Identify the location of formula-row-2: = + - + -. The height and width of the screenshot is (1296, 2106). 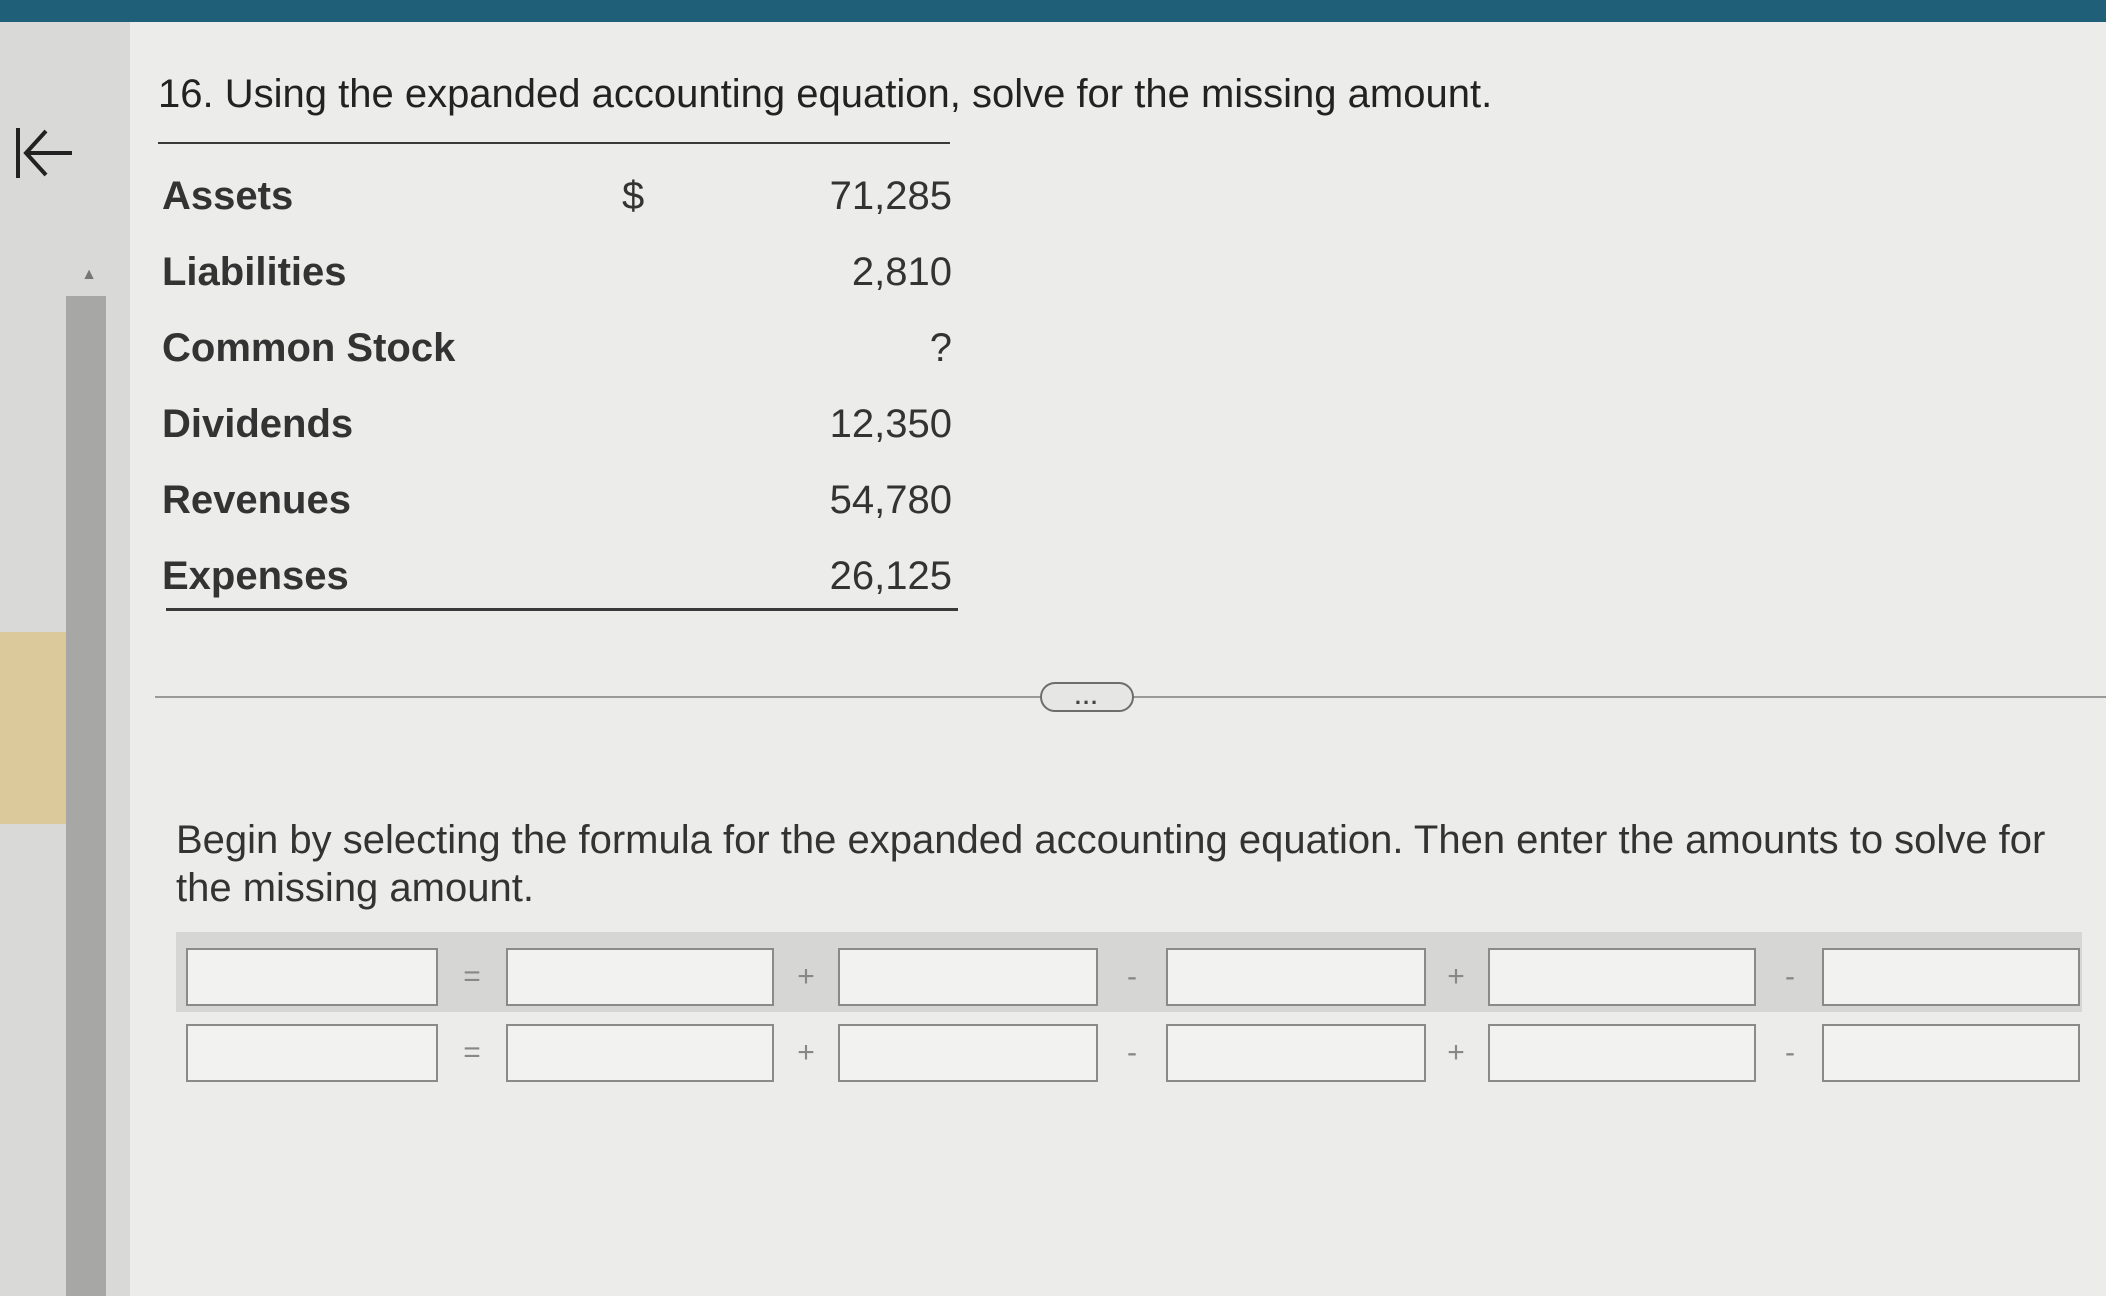
(1053, 1054).